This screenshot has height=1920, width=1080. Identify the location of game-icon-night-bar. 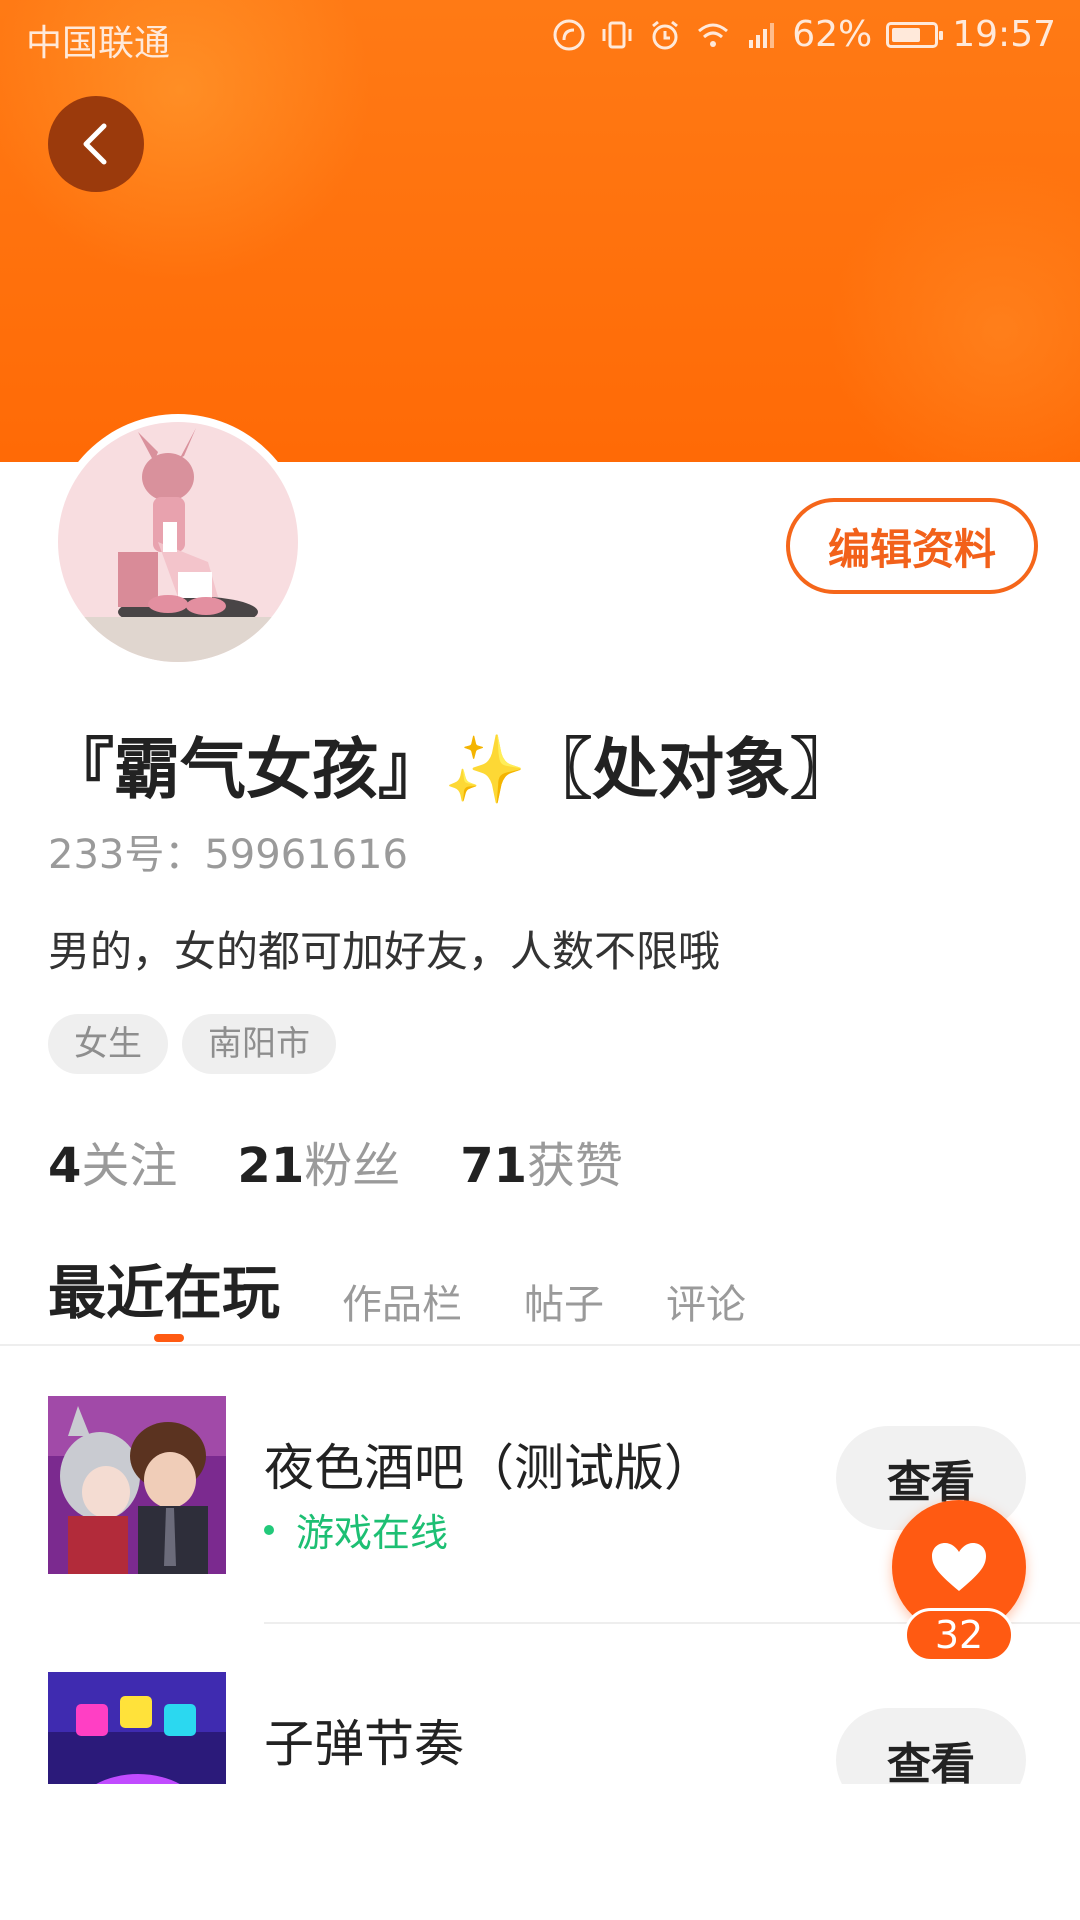
(137, 1485).